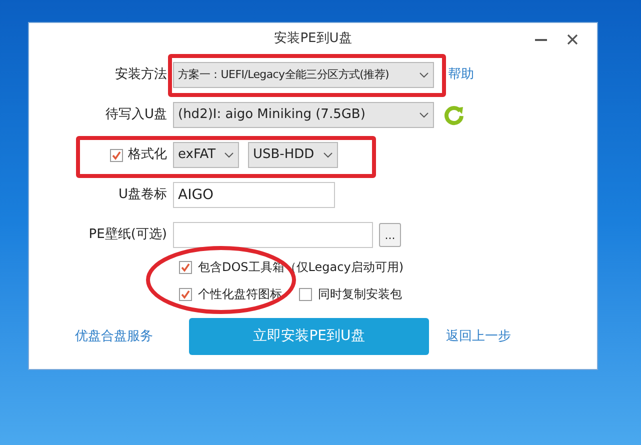 The image size is (641, 445). What do you see at coordinates (461, 75) in the screenshot?
I see `help-link: 帮助` at bounding box center [461, 75].